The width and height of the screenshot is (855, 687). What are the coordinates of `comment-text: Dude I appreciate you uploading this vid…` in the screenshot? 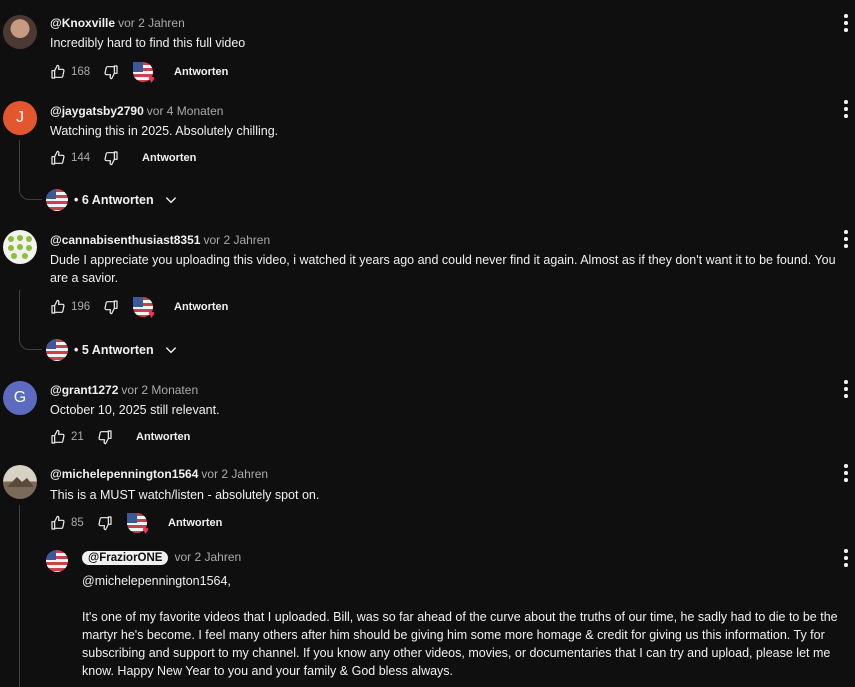 It's located at (443, 269).